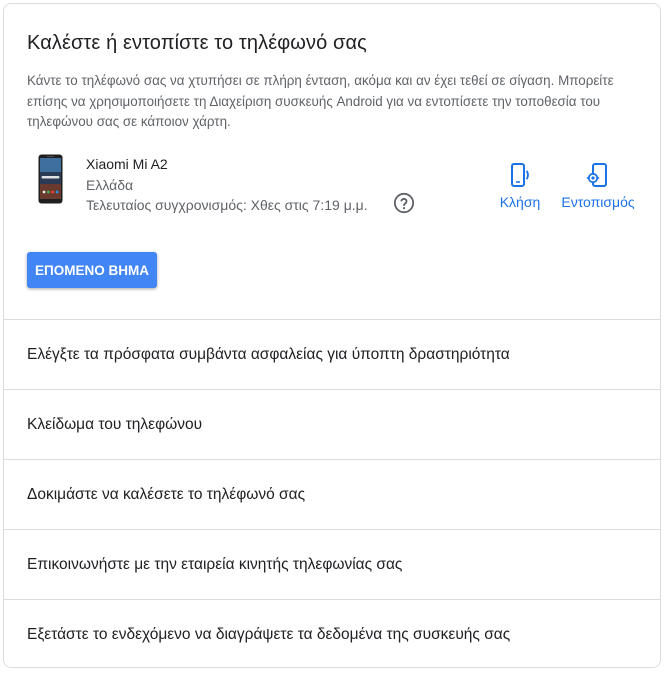 This screenshot has height=673, width=664. Describe the element at coordinates (520, 175) in the screenshot. I see `phone-ring-icon` at that location.